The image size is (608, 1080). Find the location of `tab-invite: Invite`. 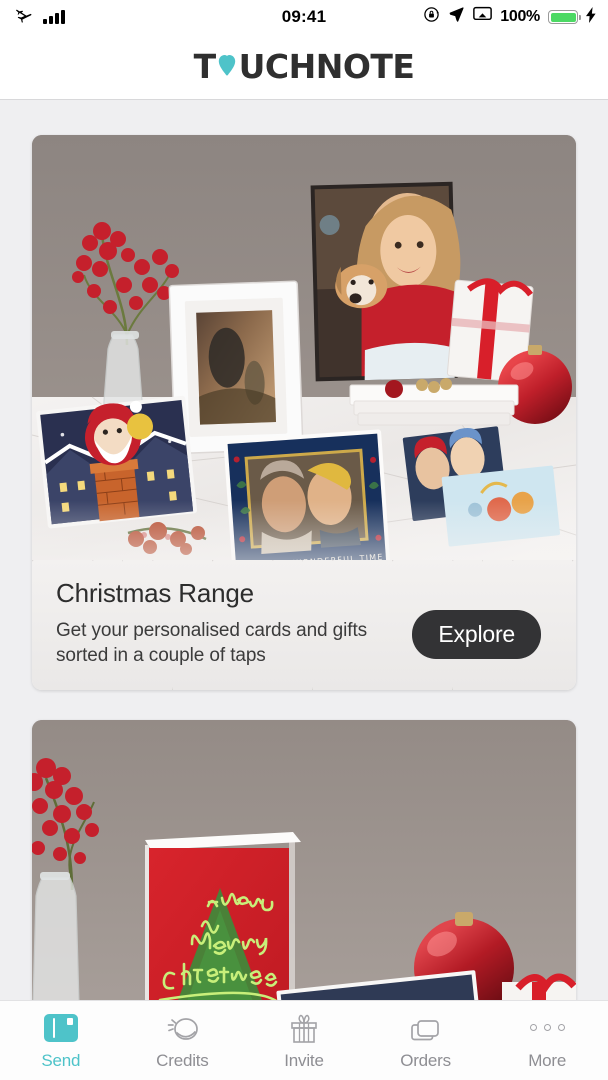

tab-invite: Invite is located at coordinates (304, 1040).